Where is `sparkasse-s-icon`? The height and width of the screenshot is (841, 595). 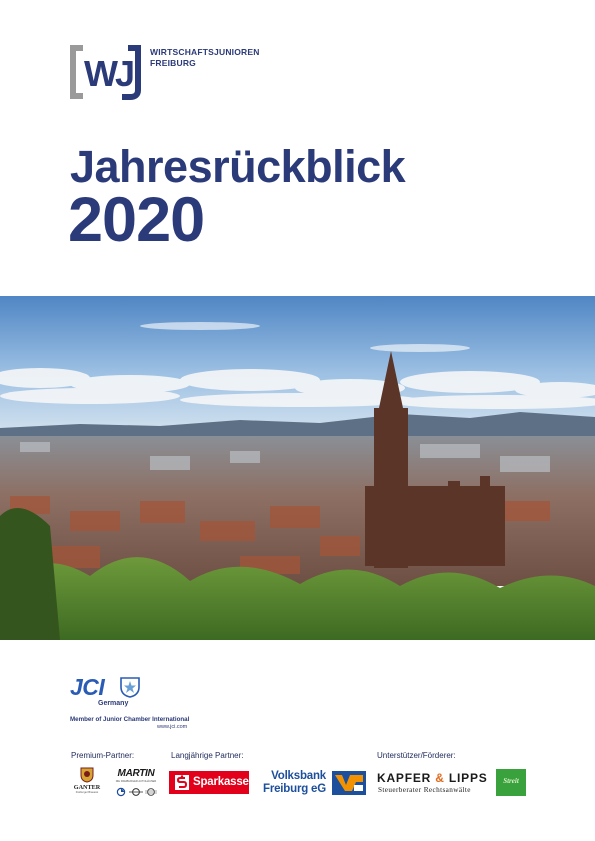
sparkasse-s-icon is located at coordinates (182, 782).